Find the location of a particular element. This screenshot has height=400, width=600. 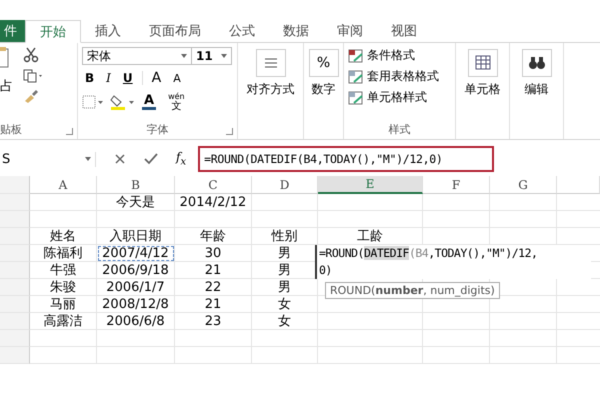

border-icon is located at coordinates (93, 102).